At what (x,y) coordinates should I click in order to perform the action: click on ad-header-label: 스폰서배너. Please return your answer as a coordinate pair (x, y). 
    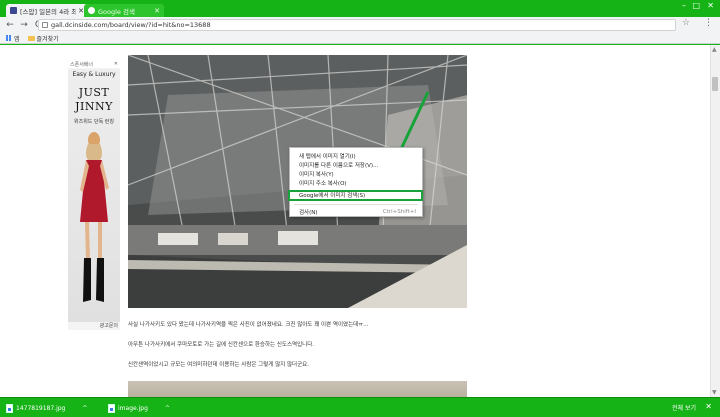
    Looking at the image, I should click on (82, 64).